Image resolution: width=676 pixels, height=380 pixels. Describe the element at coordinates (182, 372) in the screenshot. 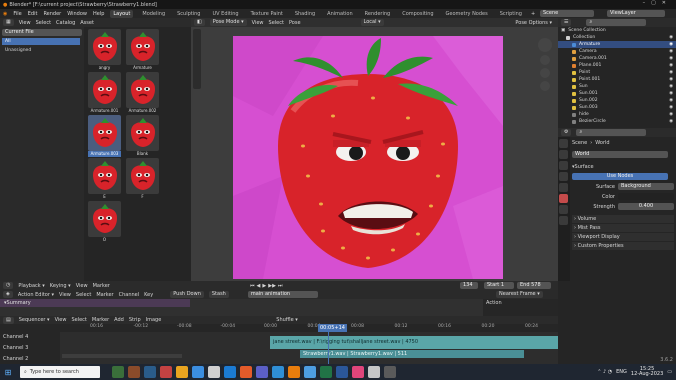

I see `taskbar-file-explorer-icon` at that location.